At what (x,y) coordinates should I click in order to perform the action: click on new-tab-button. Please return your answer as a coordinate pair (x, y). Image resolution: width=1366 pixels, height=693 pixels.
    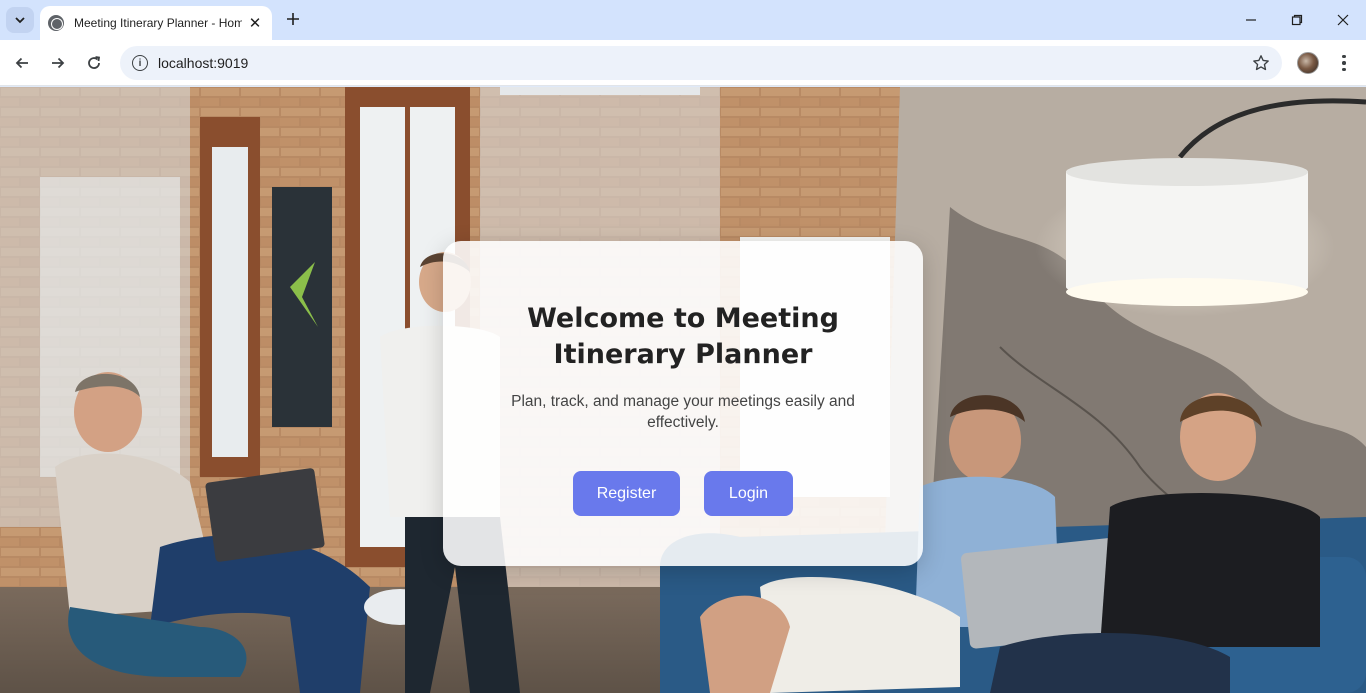
    Looking at the image, I should click on (293, 20).